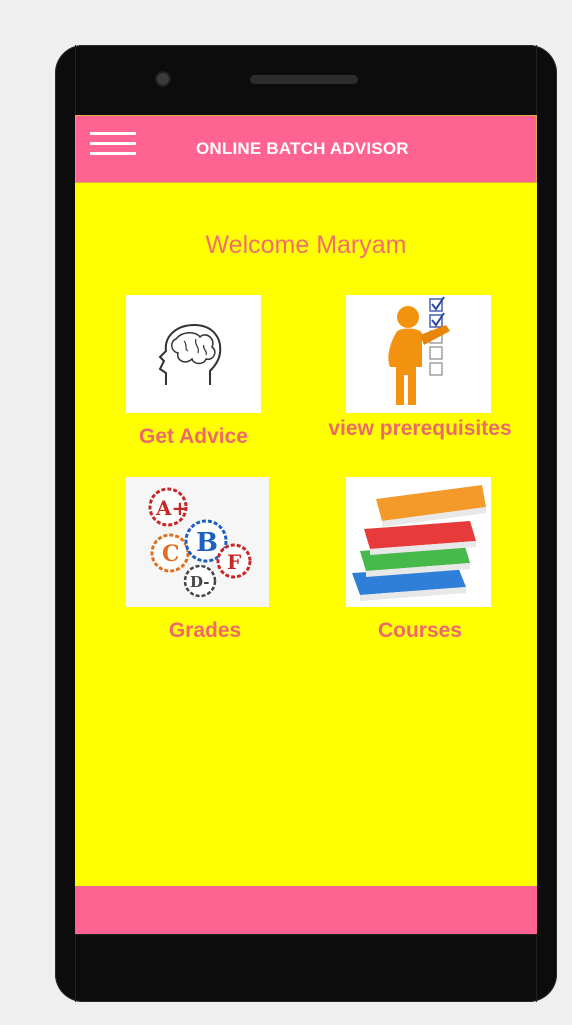 This screenshot has width=572, height=1025. Describe the element at coordinates (306, 910) in the screenshot. I see `bottom-bar` at that location.